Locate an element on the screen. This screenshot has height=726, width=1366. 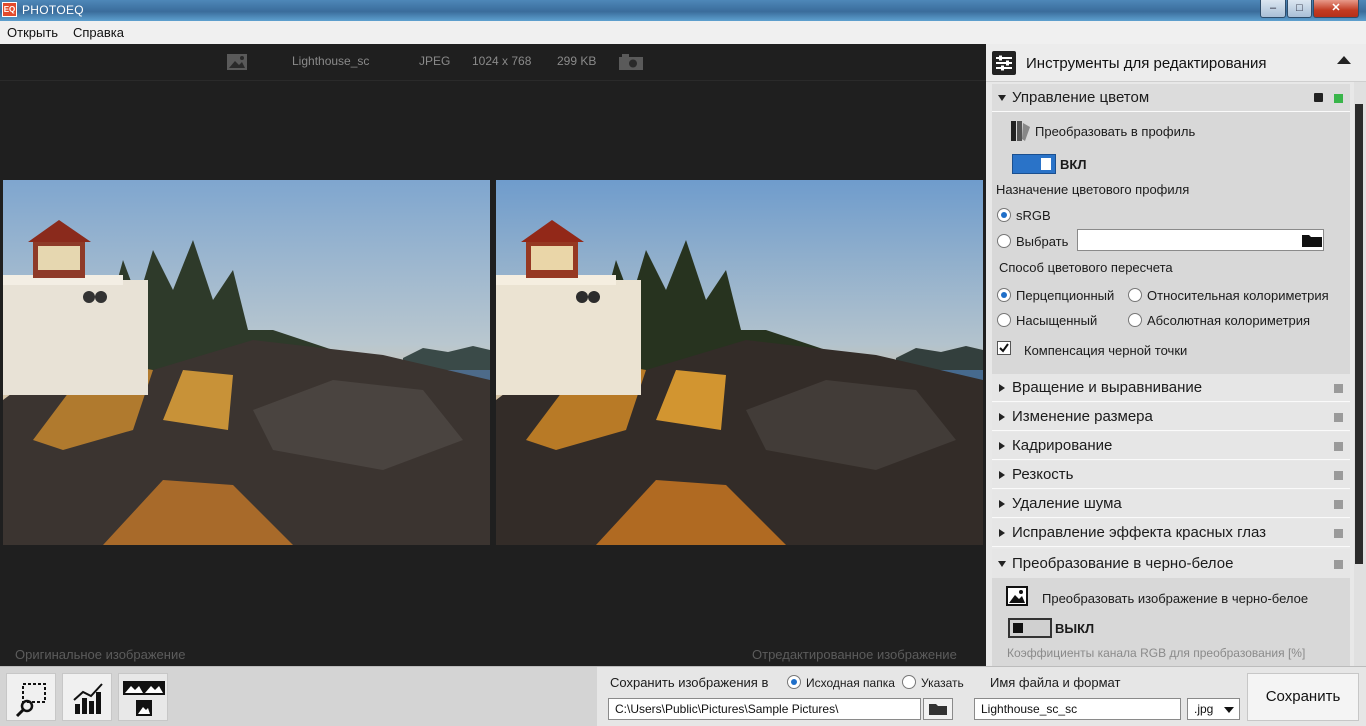
panel-title: Инструменты для редактирования is located at coordinates (1146, 63).